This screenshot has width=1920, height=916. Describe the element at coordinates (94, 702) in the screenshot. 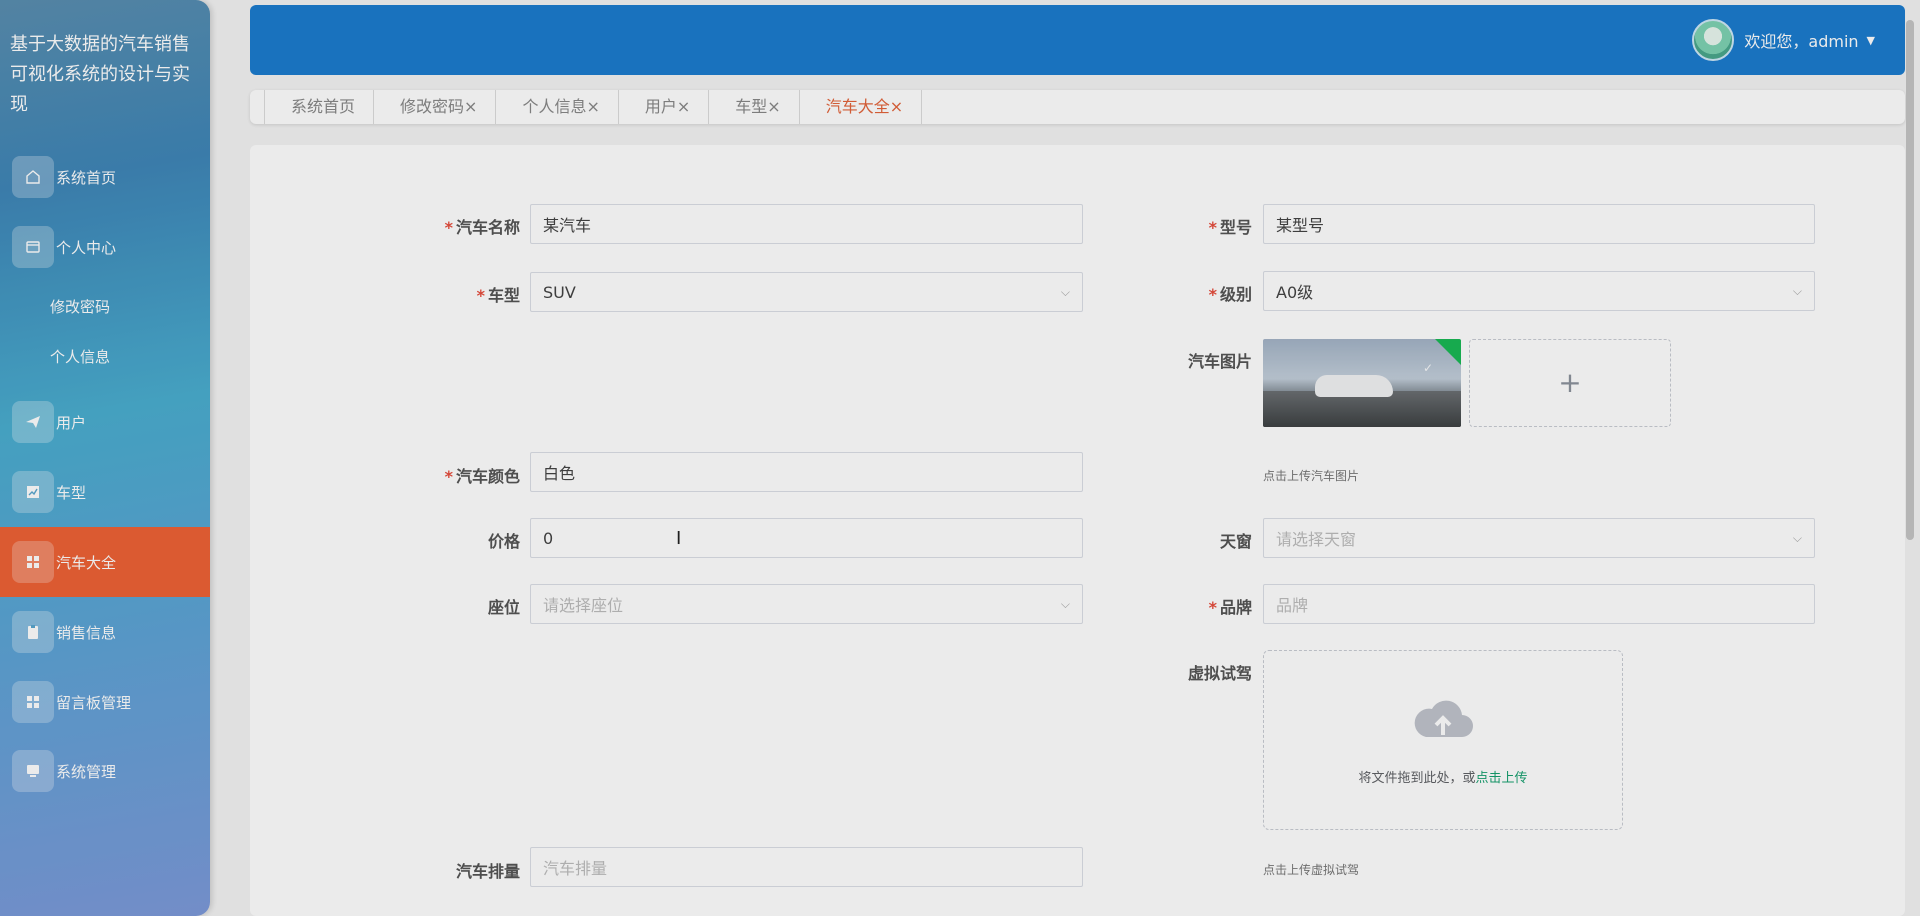

I see `menu-item-label: 留言板管理` at that location.